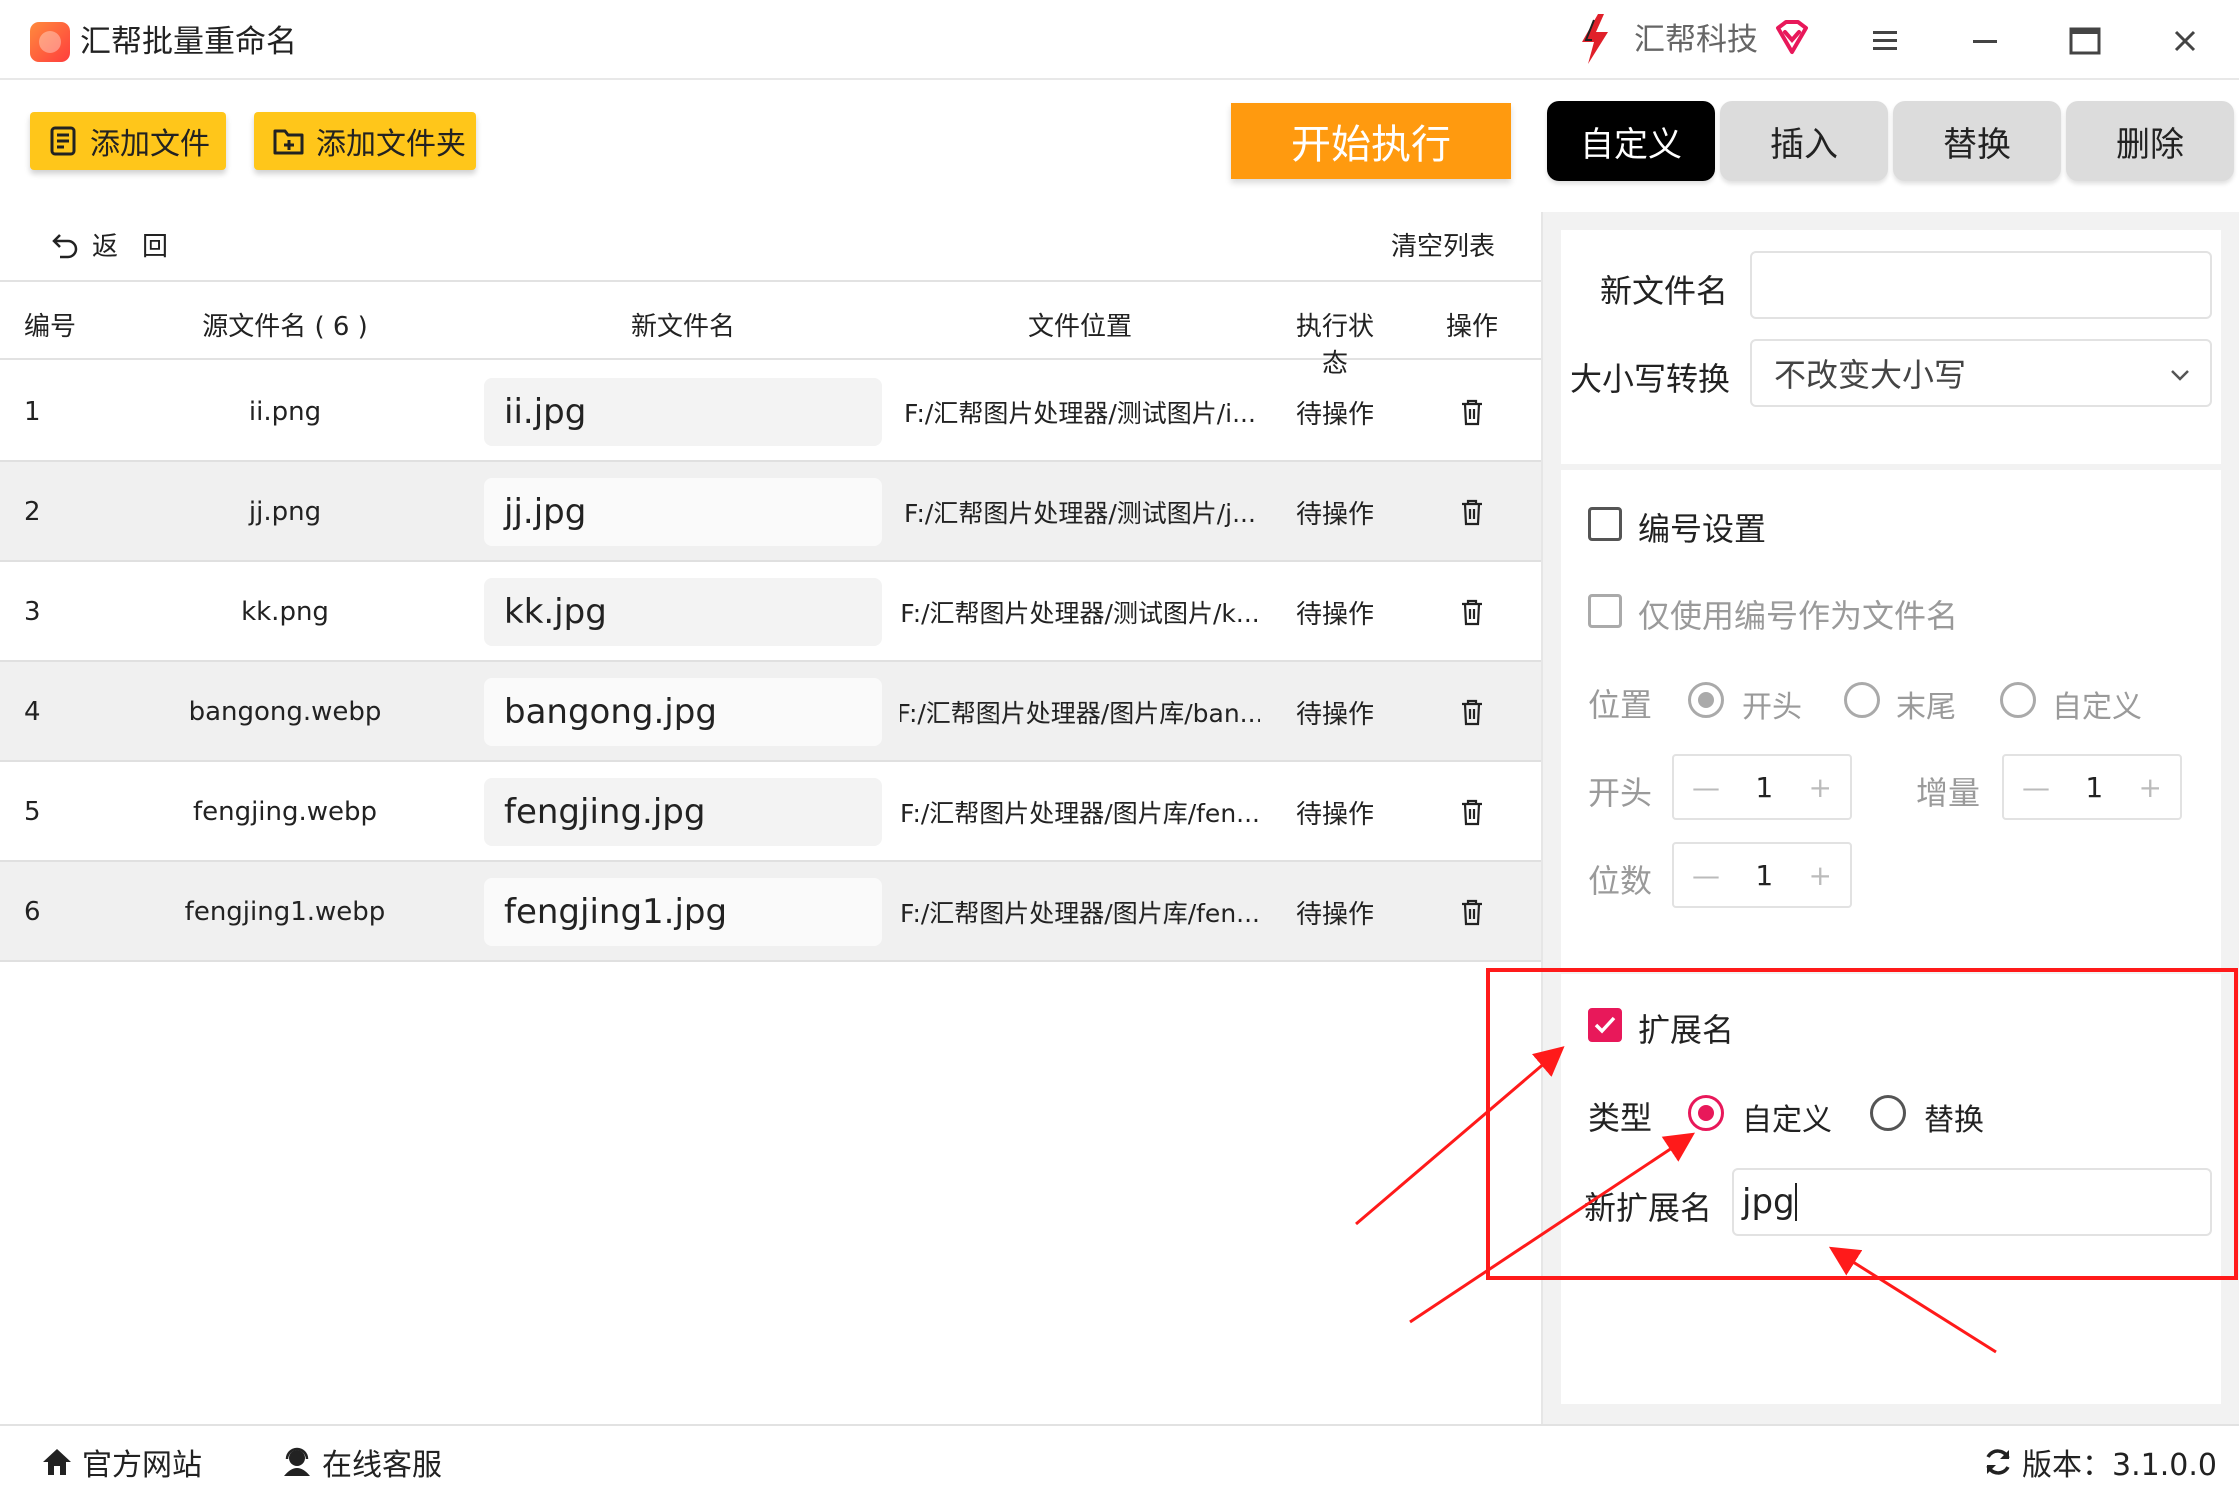  Describe the element at coordinates (683, 712) in the screenshot. I see `row-new-name-field: bangong.jpg` at that location.